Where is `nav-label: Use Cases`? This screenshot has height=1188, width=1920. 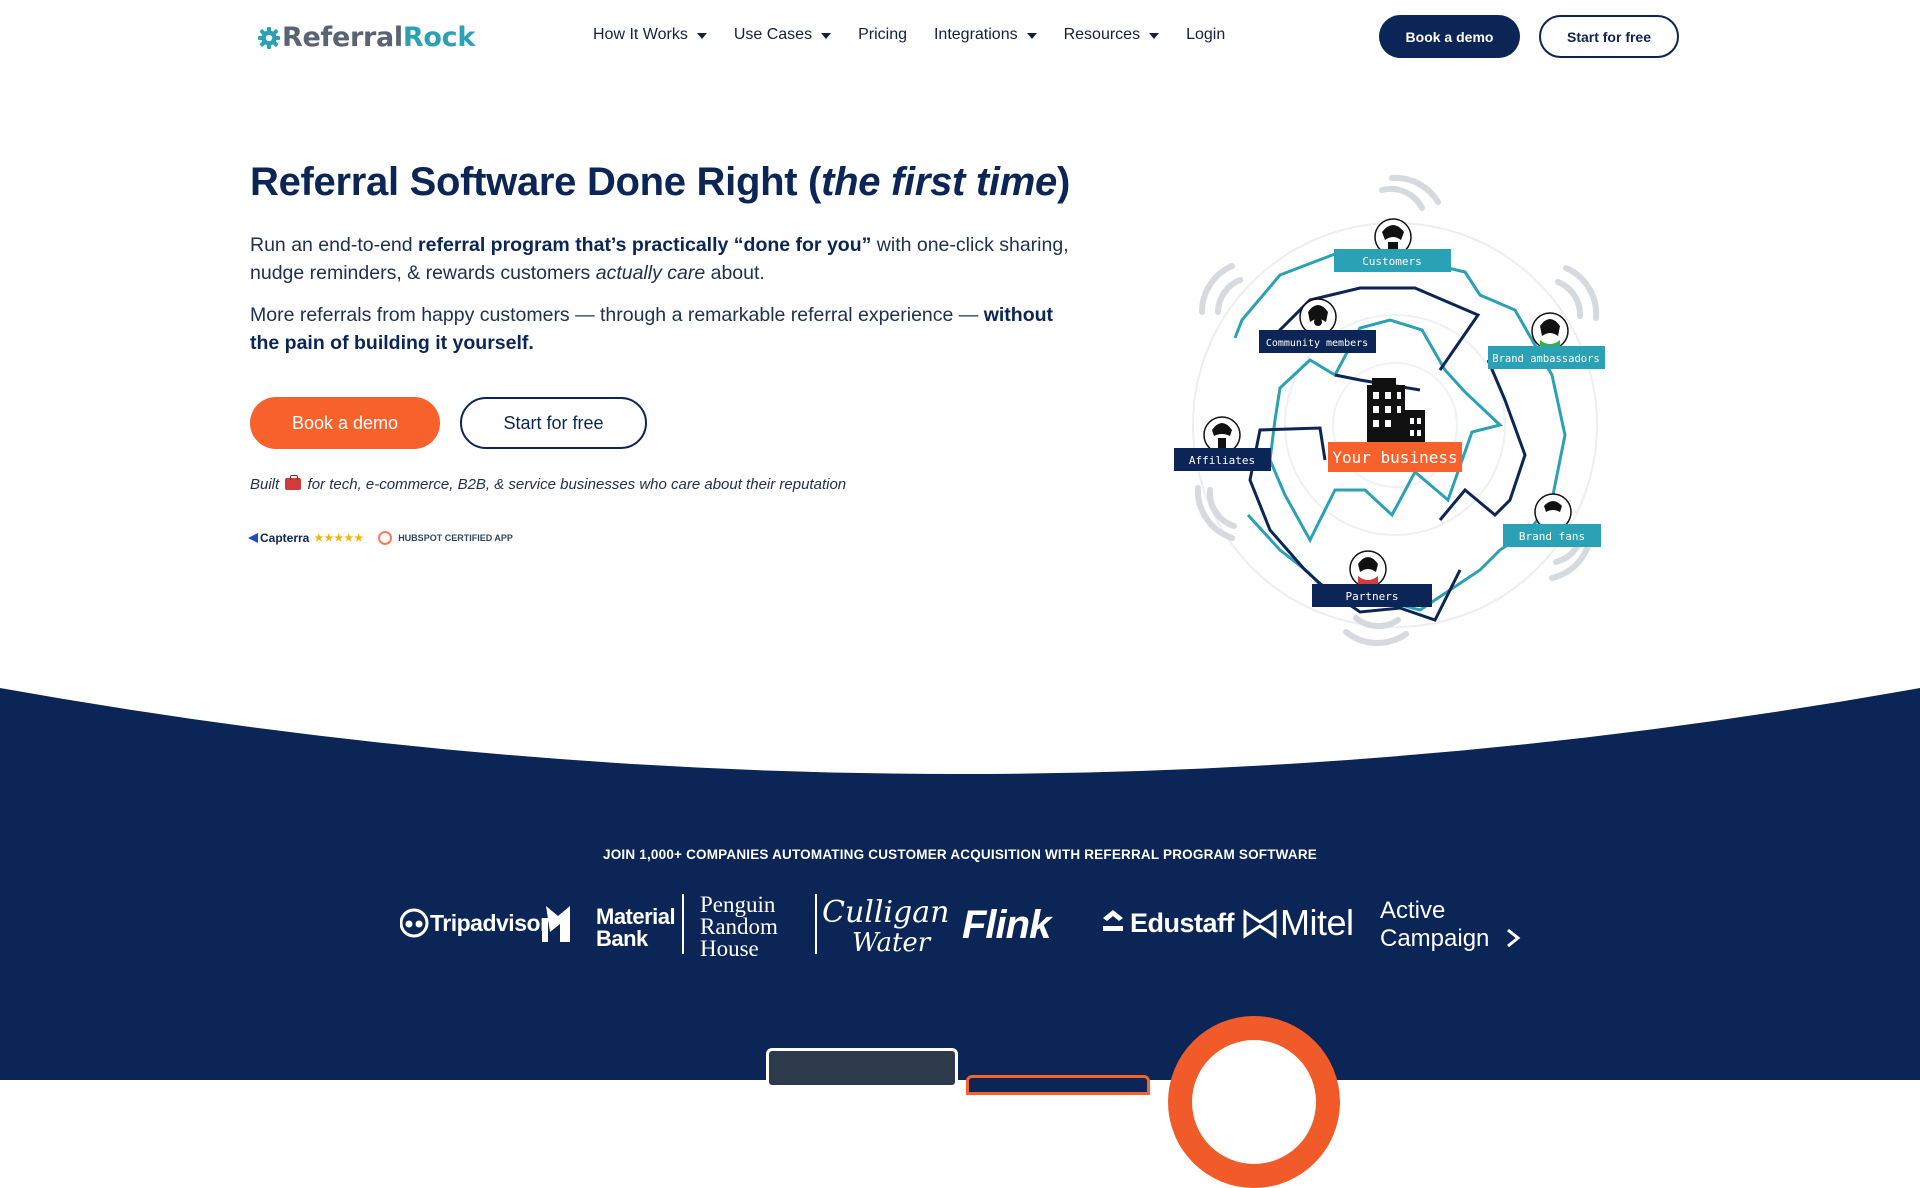 nav-label: Use Cases is located at coordinates (773, 34).